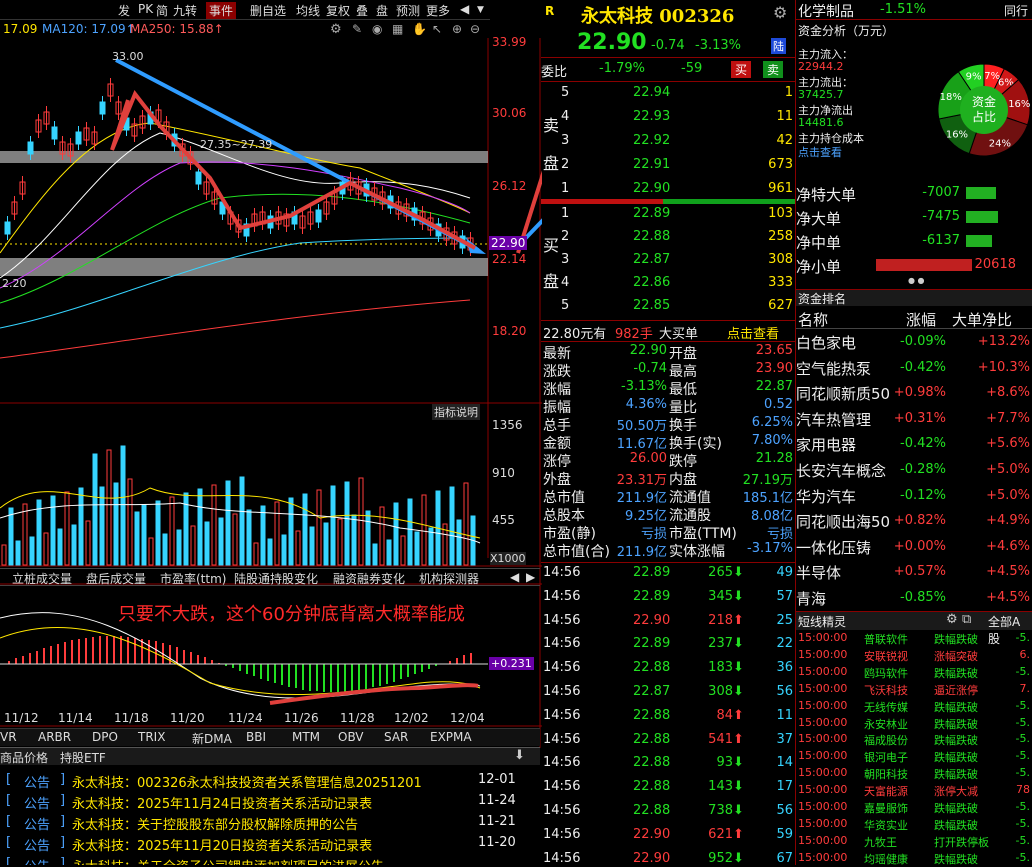 This screenshot has width=1032, height=867. I want to click on arrow-down-icon: ⬇, so click(738, 644).